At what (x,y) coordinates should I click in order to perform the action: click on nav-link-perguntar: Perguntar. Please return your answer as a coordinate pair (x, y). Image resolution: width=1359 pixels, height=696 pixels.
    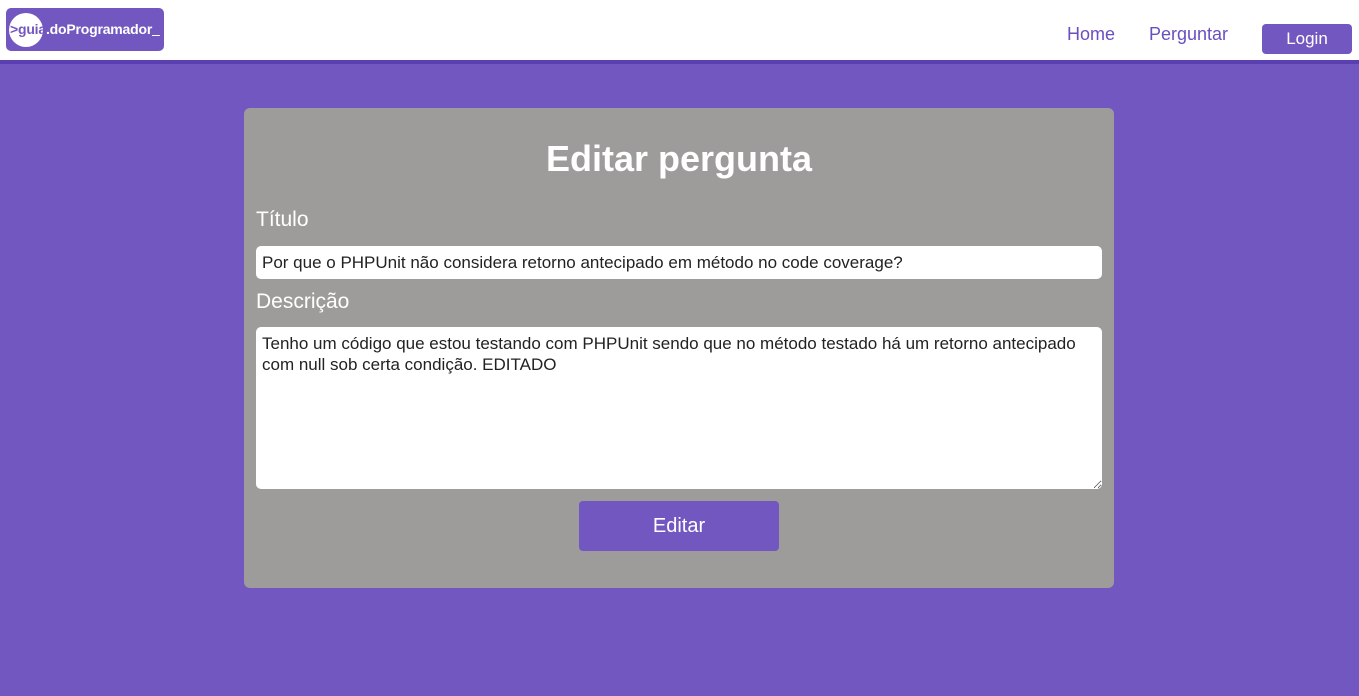
    Looking at the image, I should click on (1188, 34).